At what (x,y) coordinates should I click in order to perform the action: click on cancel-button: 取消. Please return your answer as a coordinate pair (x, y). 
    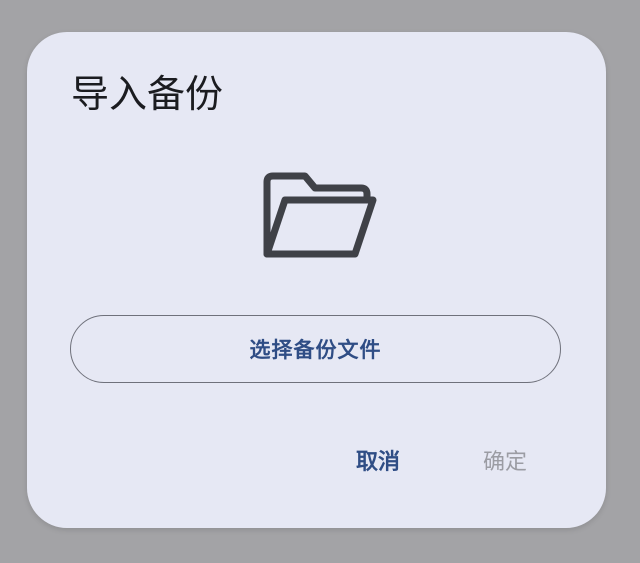
    Looking at the image, I should click on (378, 460).